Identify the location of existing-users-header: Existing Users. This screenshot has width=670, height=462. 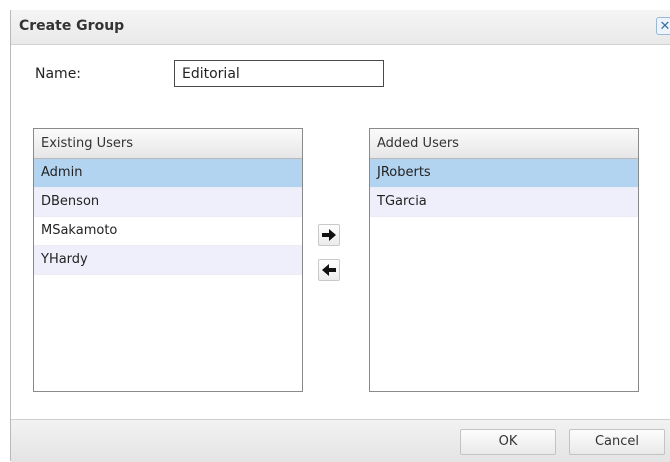
(168, 144).